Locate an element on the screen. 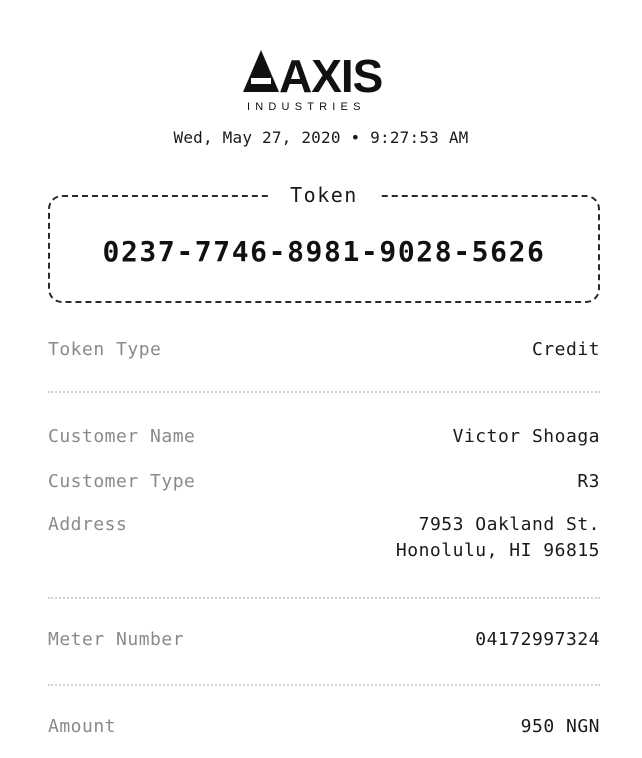 The height and width of the screenshot is (758, 642). address-label: Address is located at coordinates (88, 524).